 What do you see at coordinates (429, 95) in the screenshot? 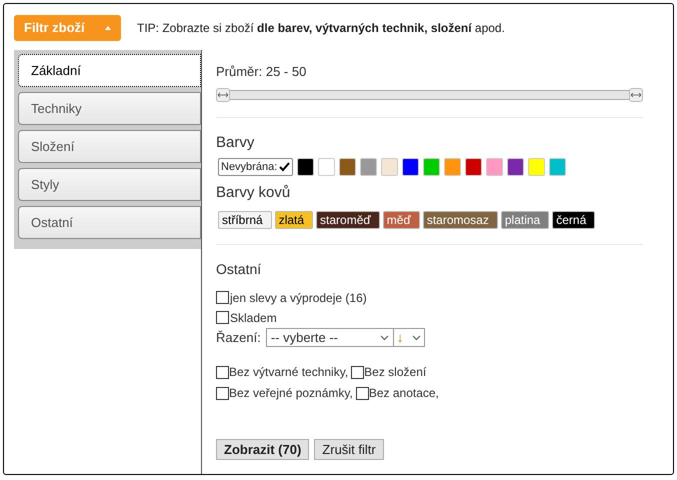
I see `range-slider` at bounding box center [429, 95].